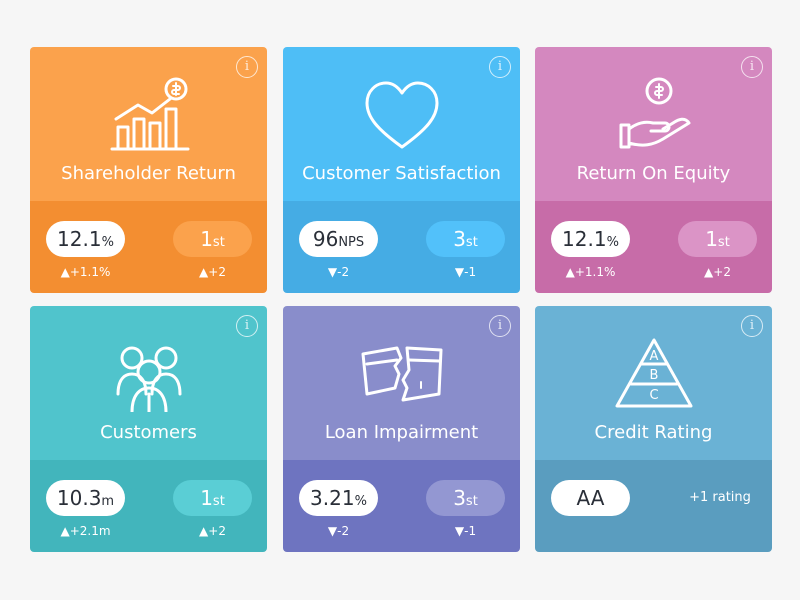 Image resolution: width=800 pixels, height=600 pixels. Describe the element at coordinates (149, 114) in the screenshot. I see `bar-chart-dollar-icon` at that location.